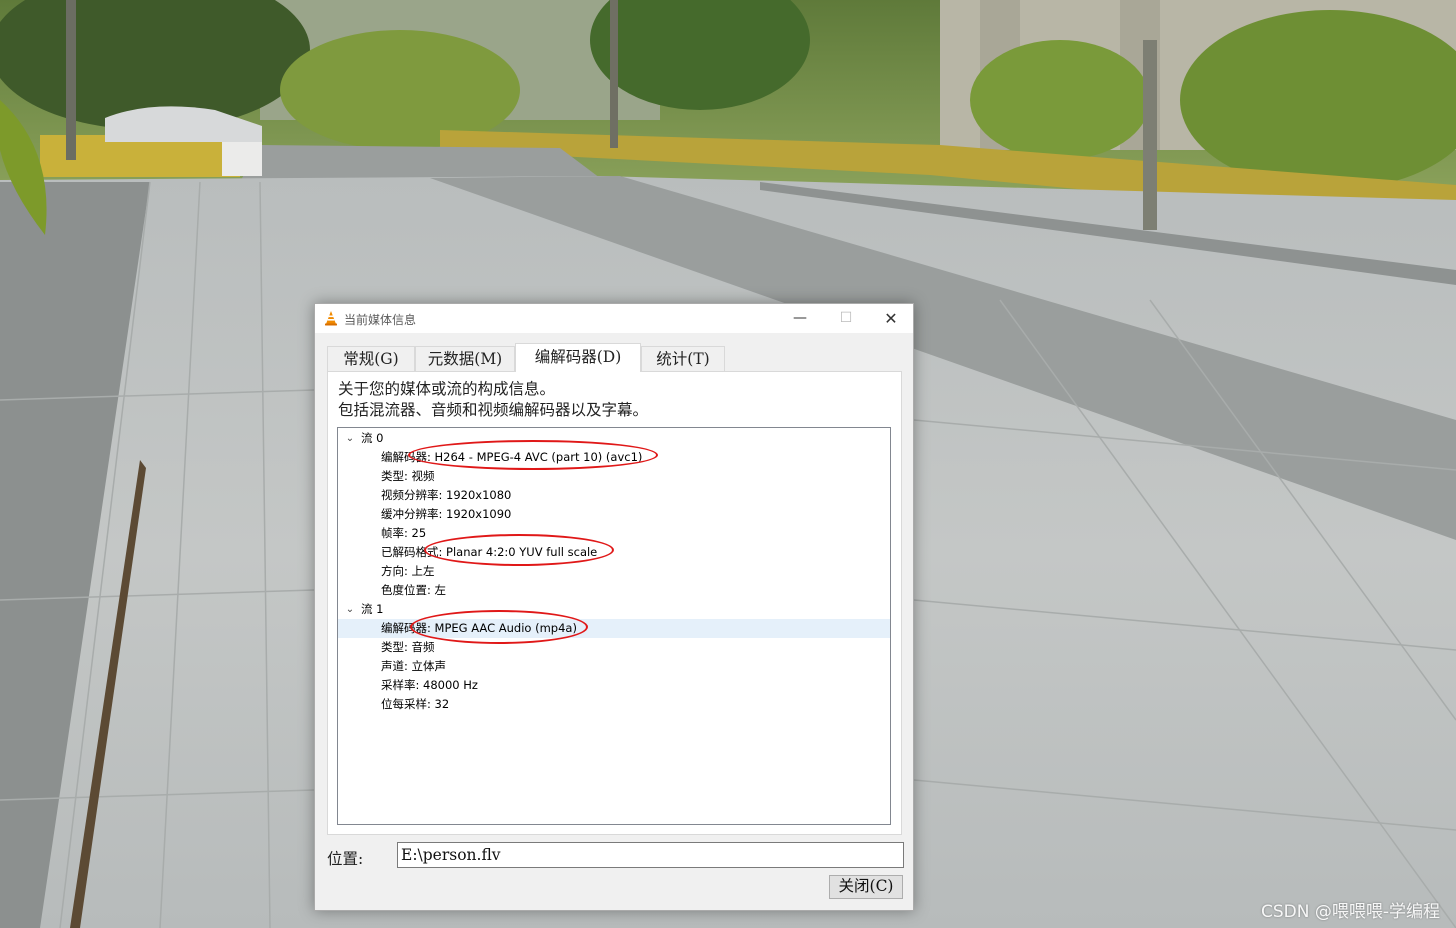  Describe the element at coordinates (614, 318) in the screenshot. I see `title-bar: 当前媒体信息 — ☐ ✕` at that location.